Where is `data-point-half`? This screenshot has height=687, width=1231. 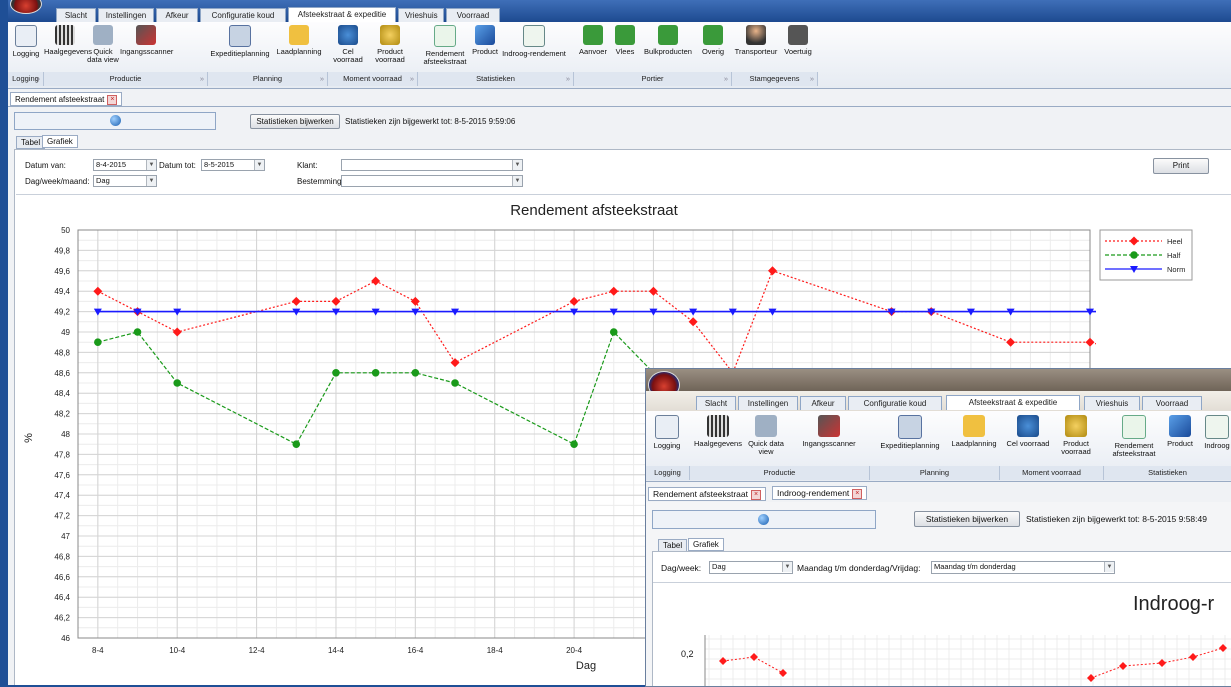 data-point-half is located at coordinates (375, 373).